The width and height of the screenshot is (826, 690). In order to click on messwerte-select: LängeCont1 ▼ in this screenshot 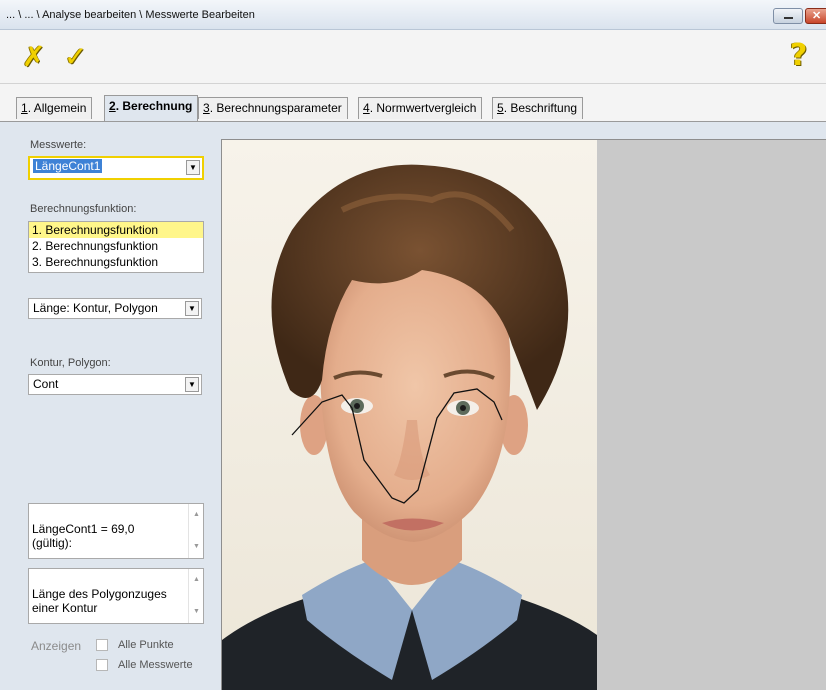, I will do `click(116, 168)`.